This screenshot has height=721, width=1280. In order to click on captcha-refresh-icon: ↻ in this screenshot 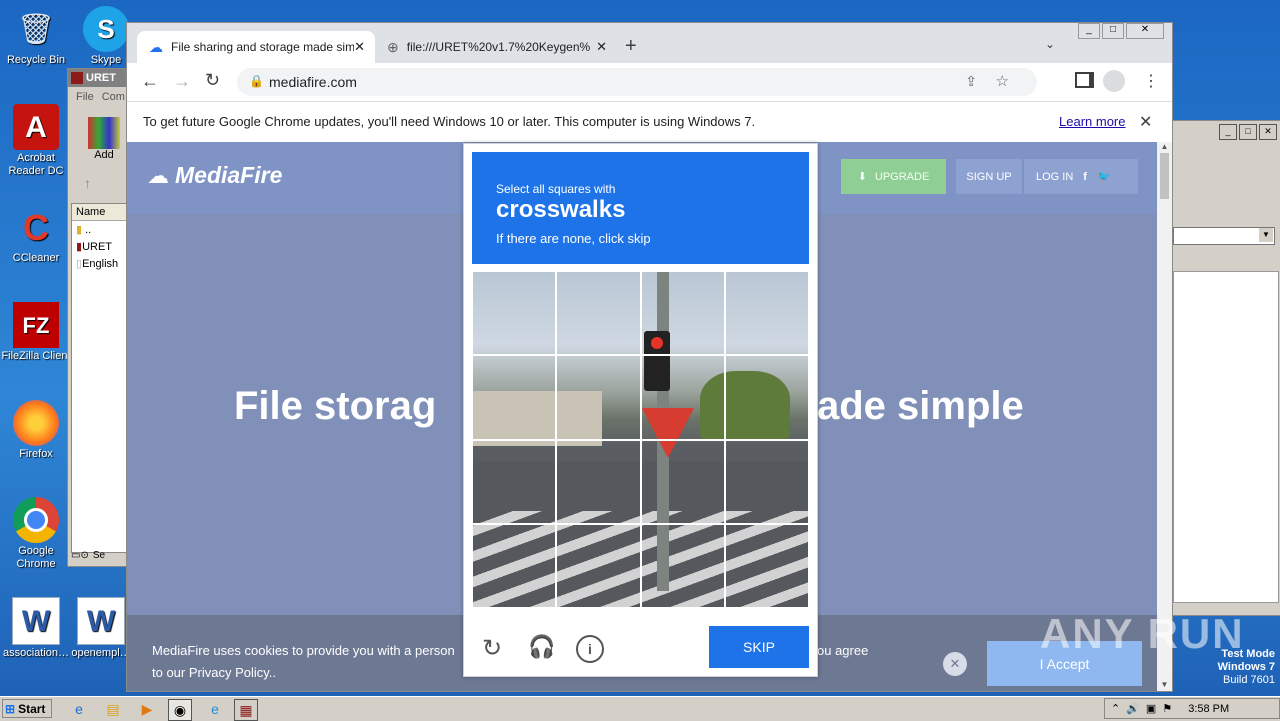, I will do `click(492, 648)`.